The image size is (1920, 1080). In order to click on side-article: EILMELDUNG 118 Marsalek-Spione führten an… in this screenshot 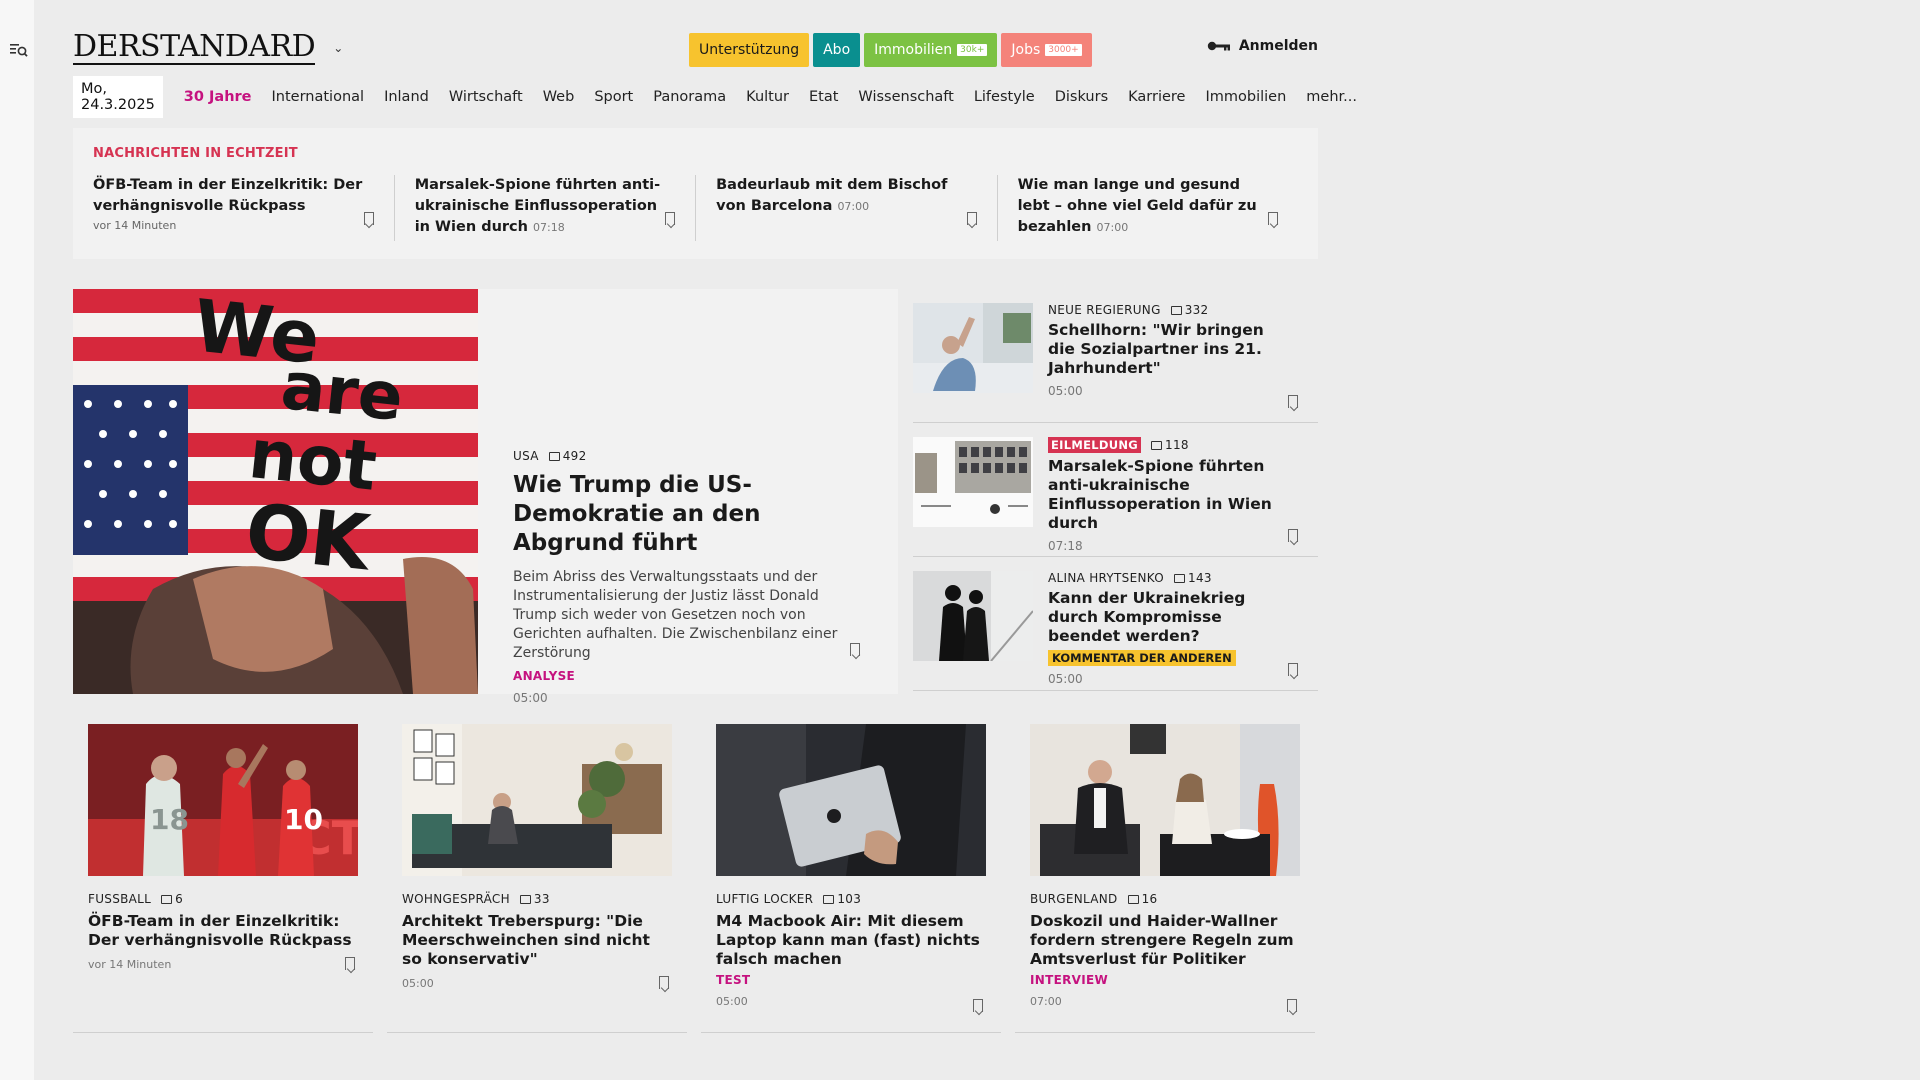, I will do `click(1115, 490)`.